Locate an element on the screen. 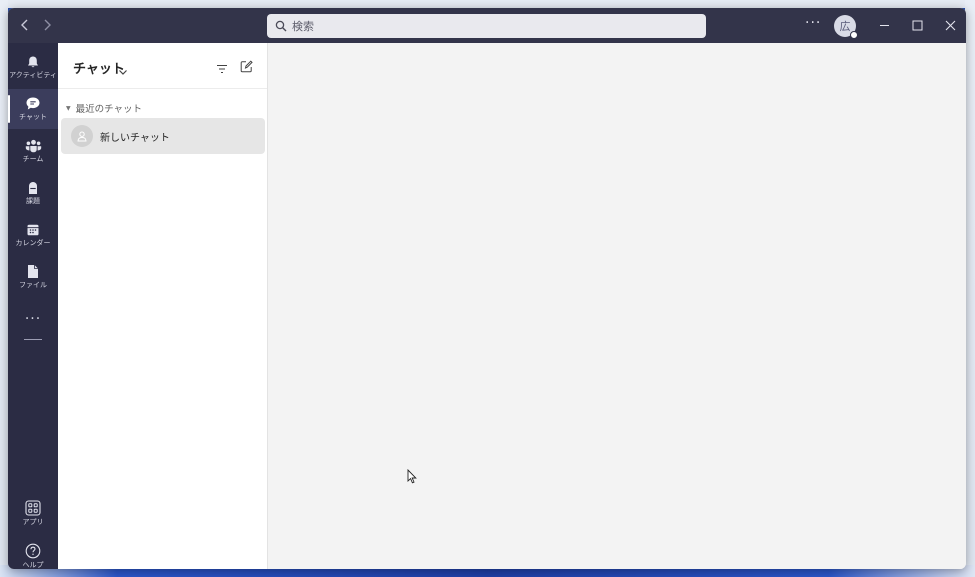 This screenshot has height=577, width=975. chat-list-item: 新しいチャット is located at coordinates (163, 136).